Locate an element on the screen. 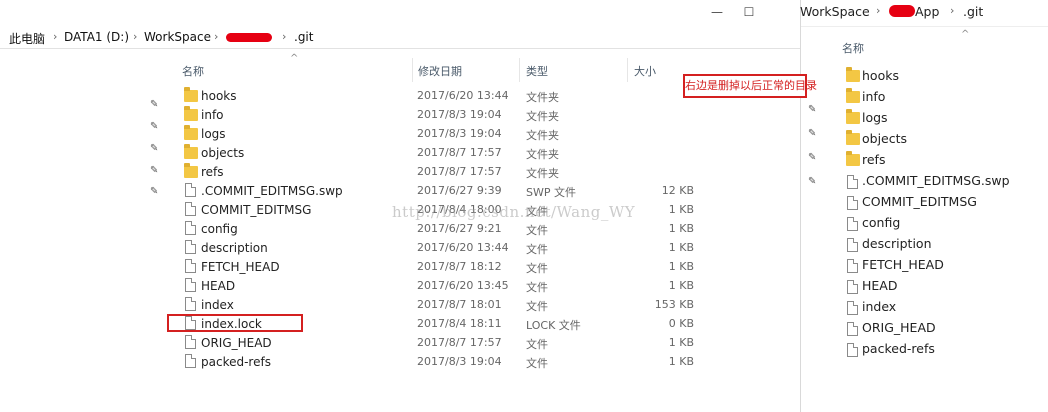  redacted-folder-name is located at coordinates (902, 11).